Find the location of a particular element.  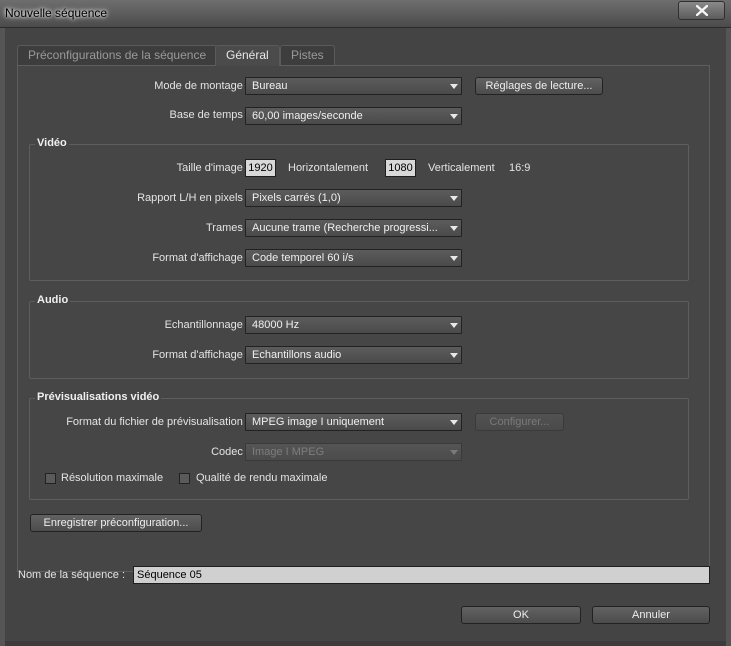

preview-format-select: MPEG image I uniquement is located at coordinates (353, 422).